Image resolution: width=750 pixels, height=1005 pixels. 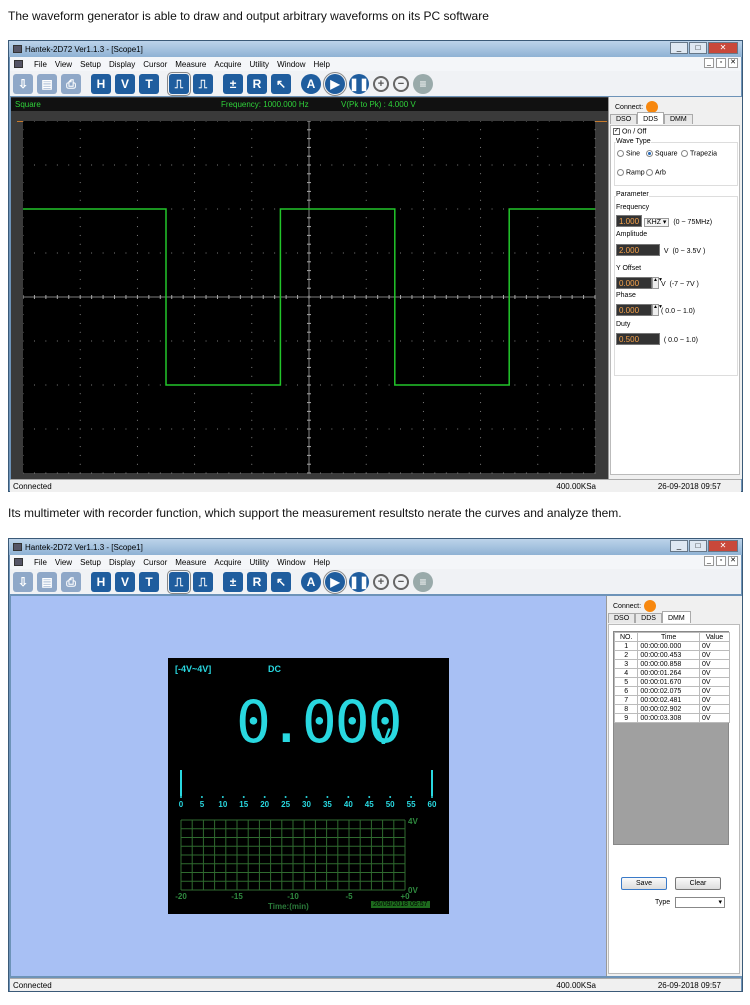 I want to click on onoff-checkbox: ✓ On / Off, so click(x=629, y=131).